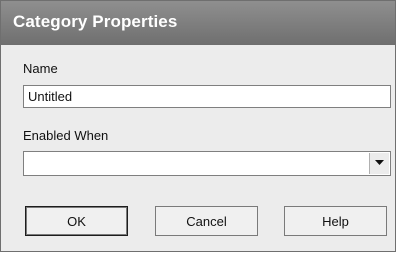 This screenshot has width=398, height=261. I want to click on enabled-when-dropdown, so click(207, 163).